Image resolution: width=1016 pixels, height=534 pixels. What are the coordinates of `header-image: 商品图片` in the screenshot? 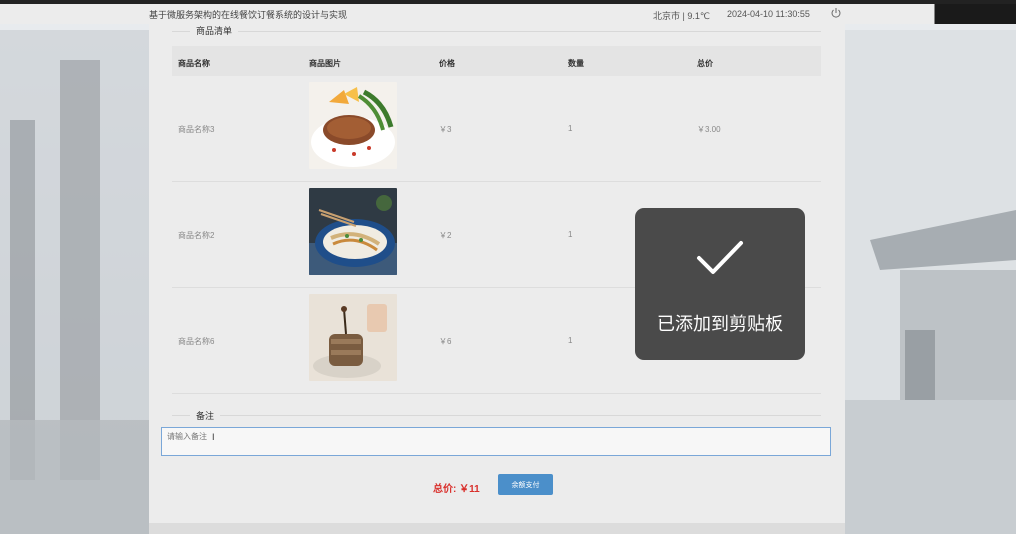 It's located at (325, 63).